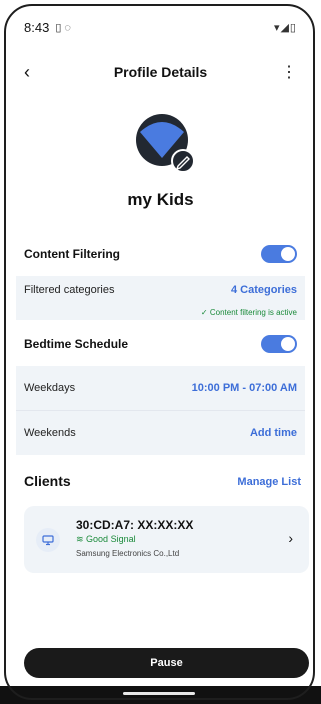  Describe the element at coordinates (76, 344) in the screenshot. I see `bedtime-schedule-label: Bedtime Schedule` at that location.